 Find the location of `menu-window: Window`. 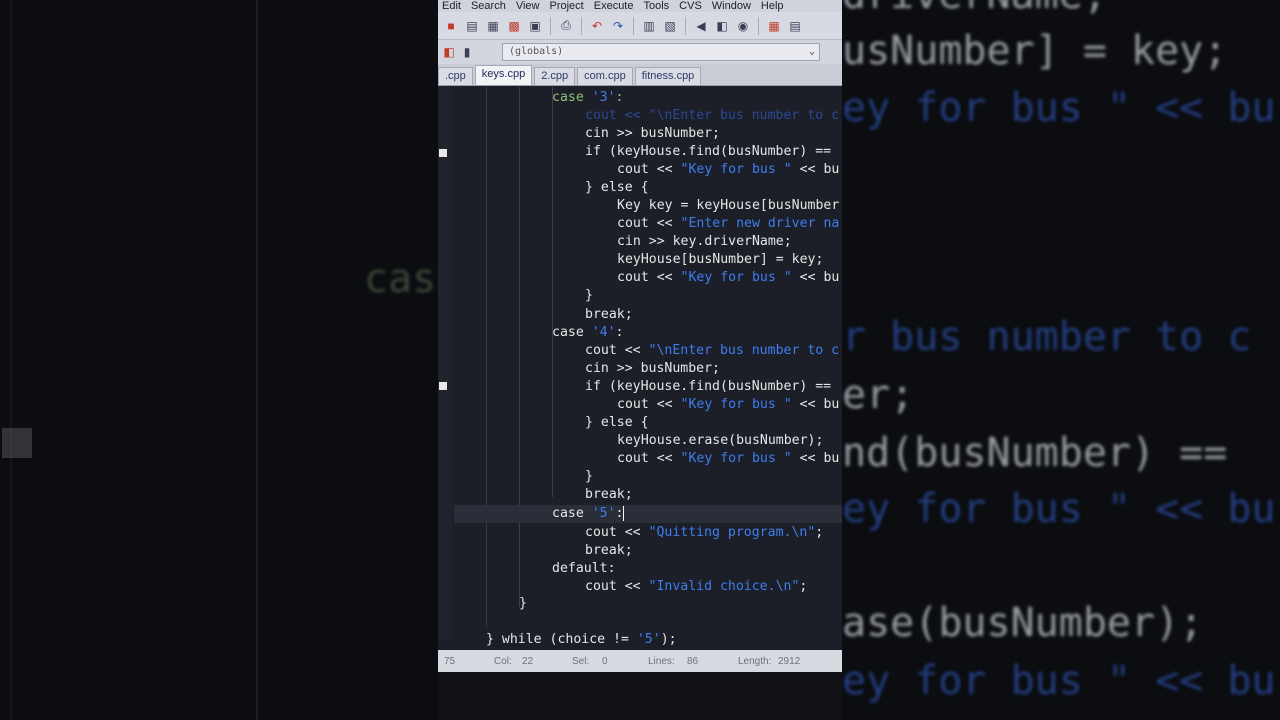

menu-window: Window is located at coordinates (731, 6).